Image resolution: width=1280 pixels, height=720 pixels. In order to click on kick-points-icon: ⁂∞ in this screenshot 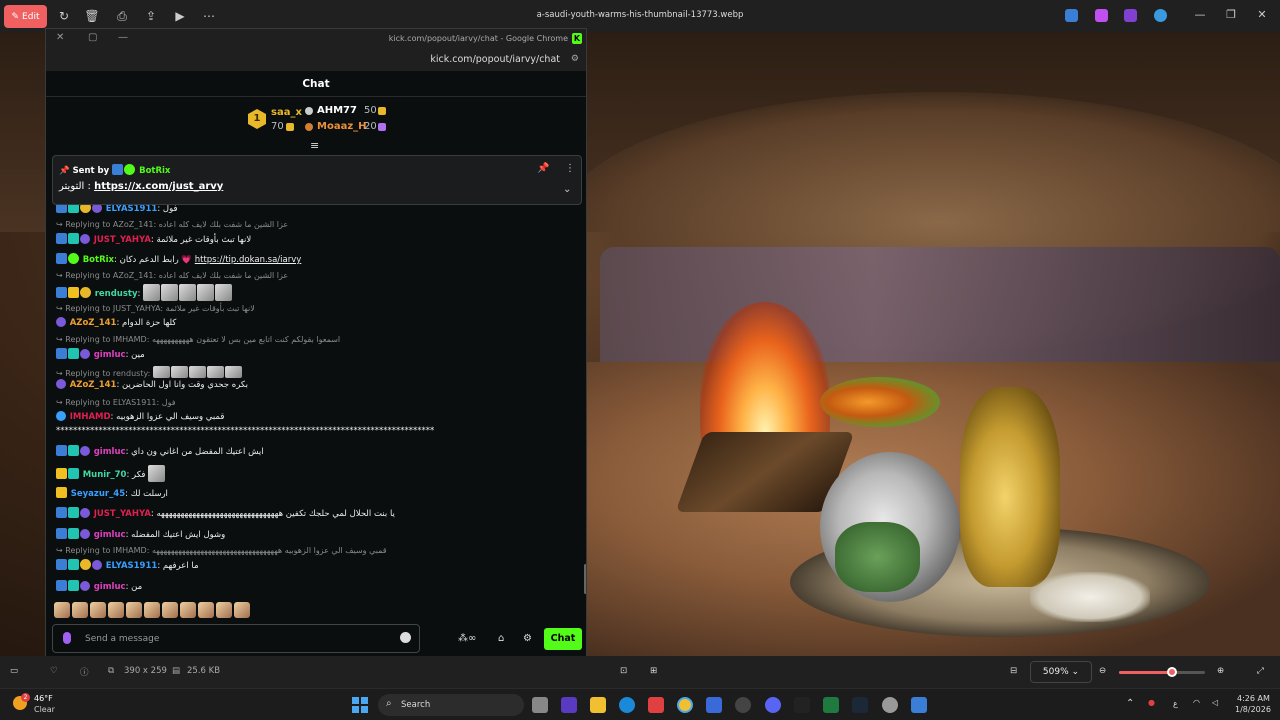, I will do `click(467, 638)`.